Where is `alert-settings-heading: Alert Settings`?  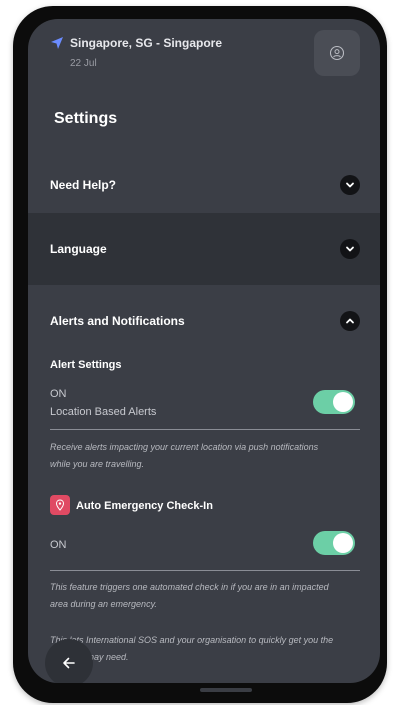 alert-settings-heading: Alert Settings is located at coordinates (86, 365).